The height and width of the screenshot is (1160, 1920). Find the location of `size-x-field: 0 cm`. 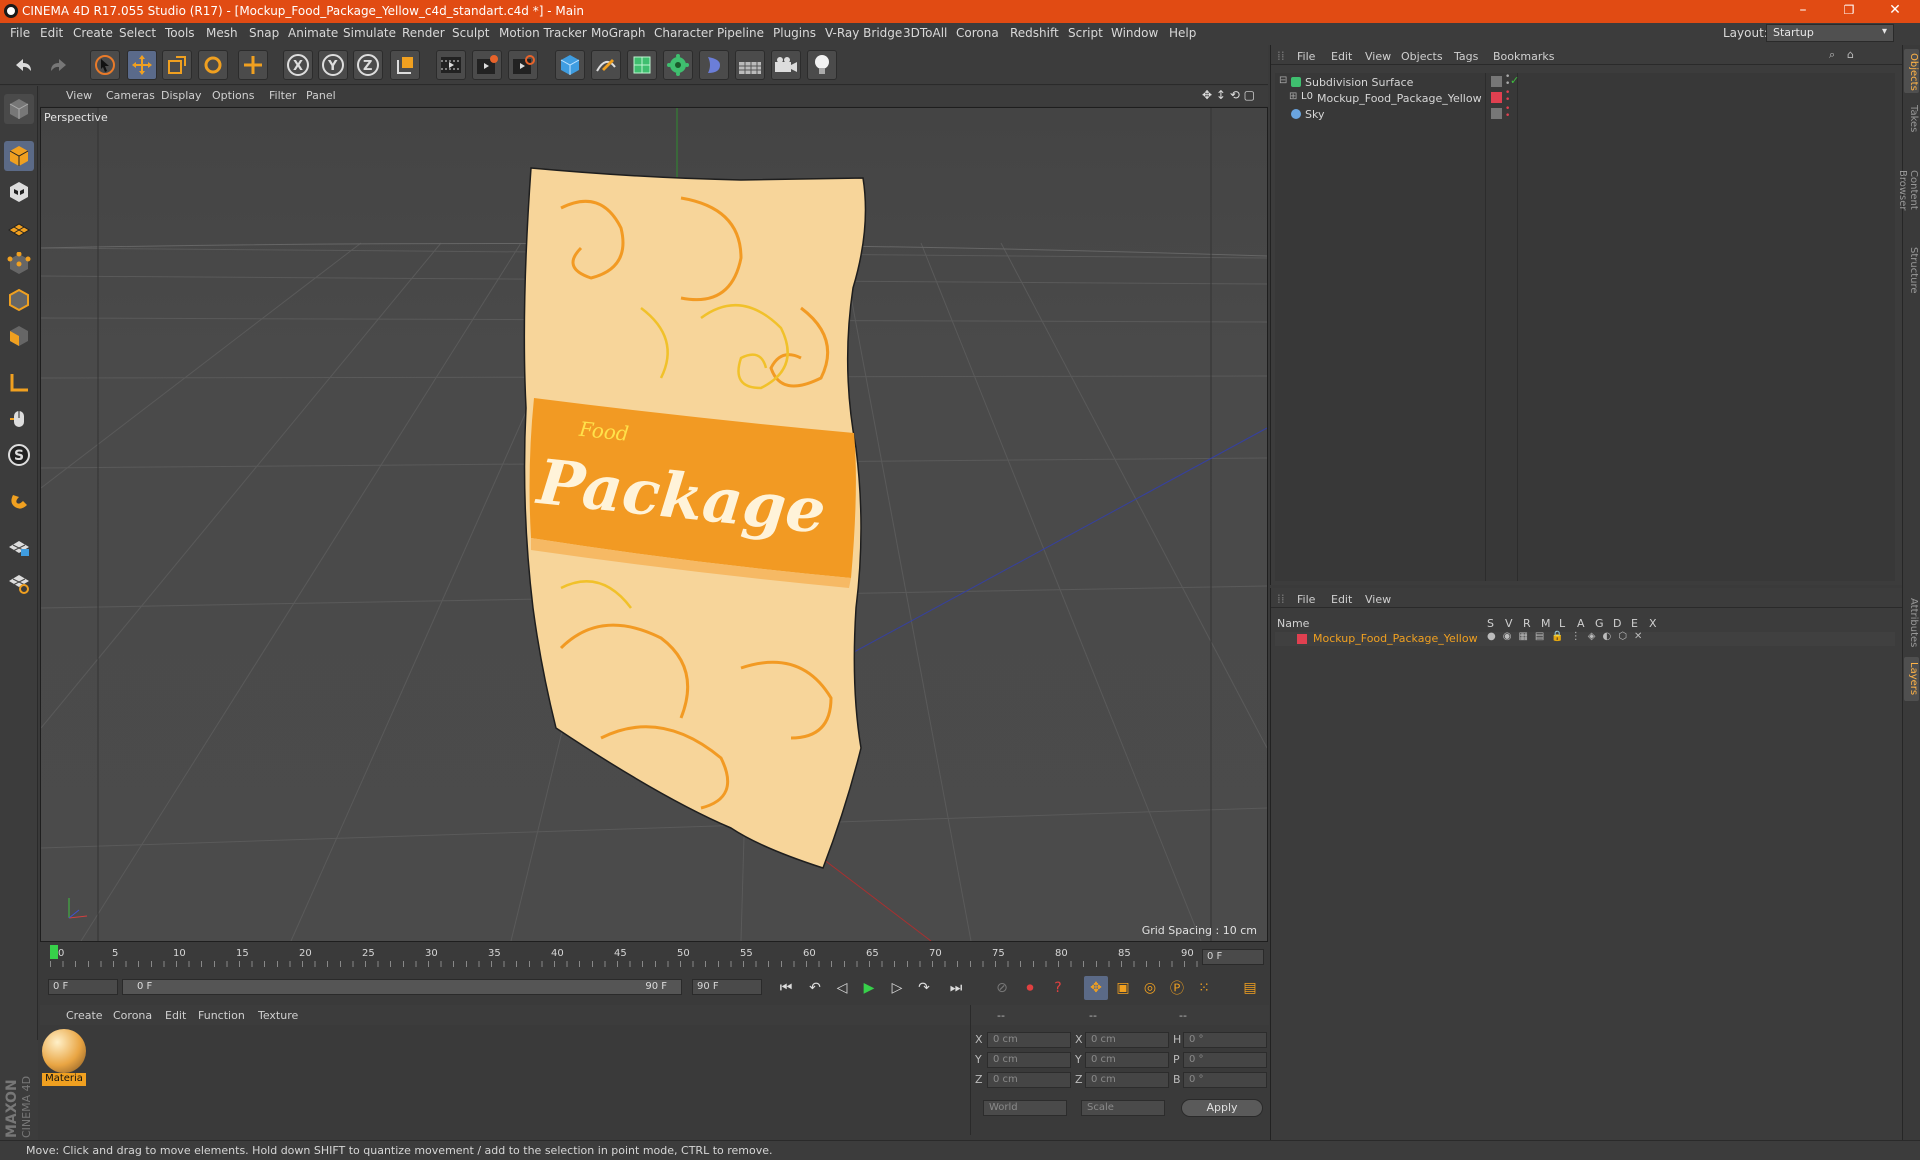

size-x-field: 0 cm is located at coordinates (1127, 1040).